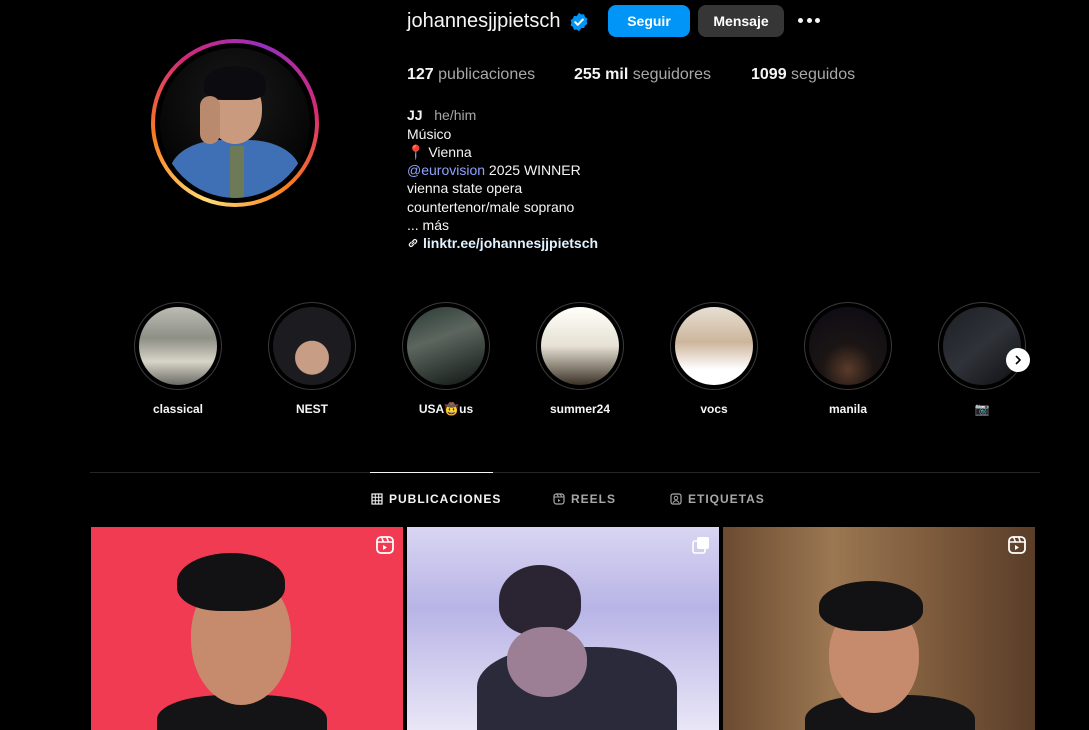 This screenshot has width=1089, height=730. What do you see at coordinates (439, 152) in the screenshot?
I see `bio-location: 📍 Vienna` at bounding box center [439, 152].